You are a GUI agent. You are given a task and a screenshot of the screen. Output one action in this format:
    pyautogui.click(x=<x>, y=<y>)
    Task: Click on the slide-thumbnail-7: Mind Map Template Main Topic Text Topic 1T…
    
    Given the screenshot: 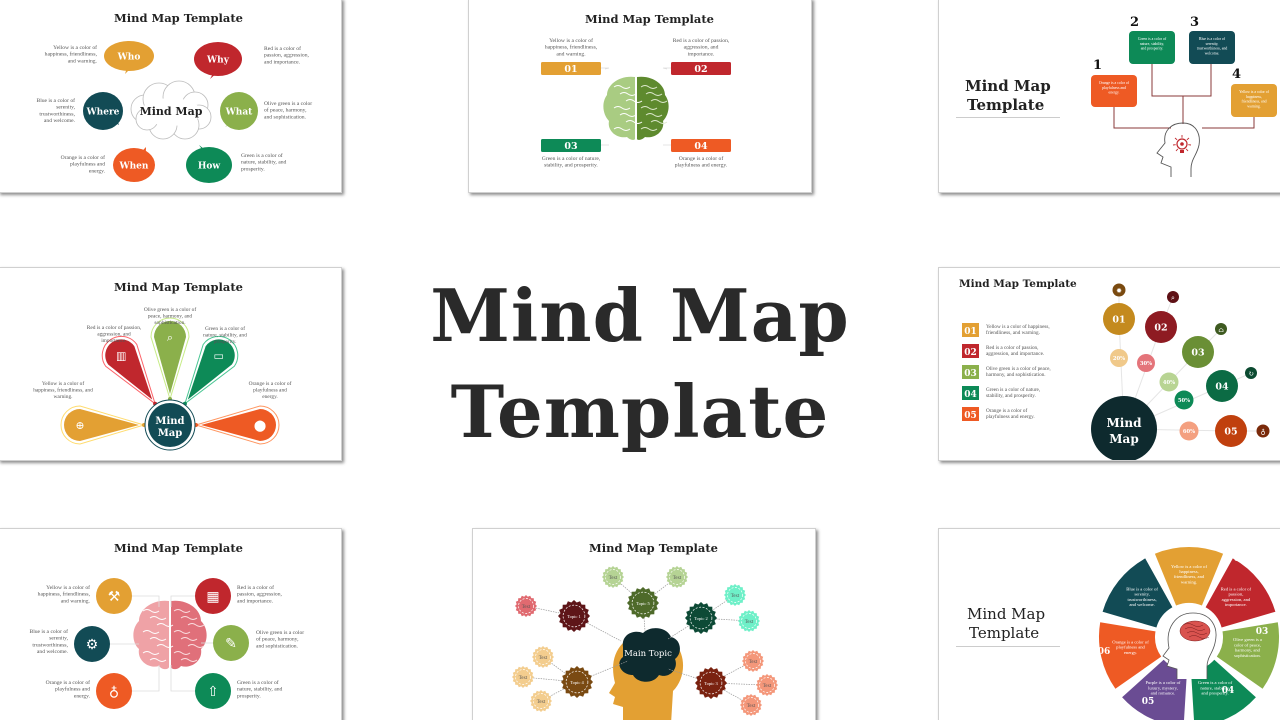 What is the action you would take?
    pyautogui.click(x=644, y=624)
    